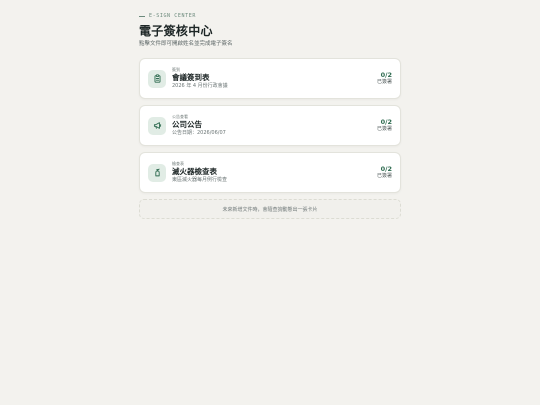 The image size is (540, 405). Describe the element at coordinates (187, 124) in the screenshot. I see `card-title: 公司公告` at that location.